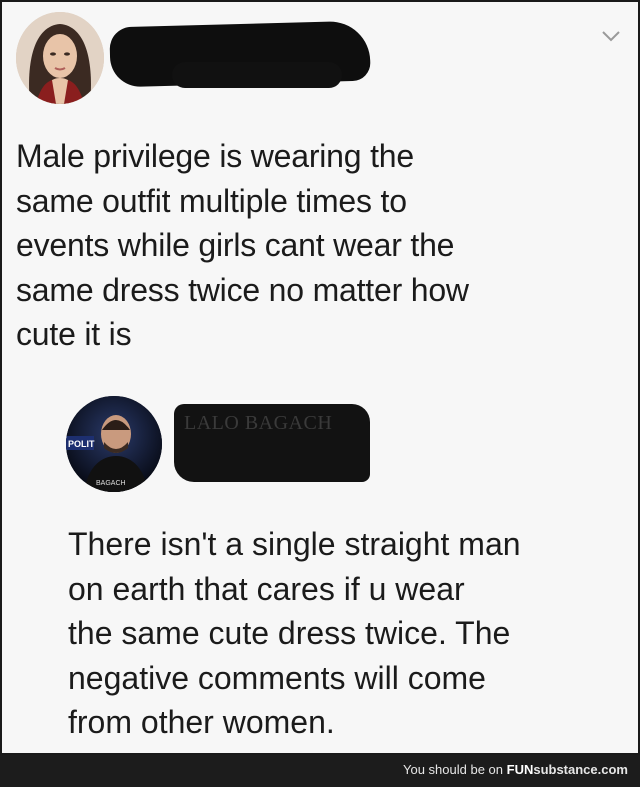 Image resolution: width=640 pixels, height=787 pixels. I want to click on watermark-text: You should be on FUNsubstance.com, so click(515, 769).